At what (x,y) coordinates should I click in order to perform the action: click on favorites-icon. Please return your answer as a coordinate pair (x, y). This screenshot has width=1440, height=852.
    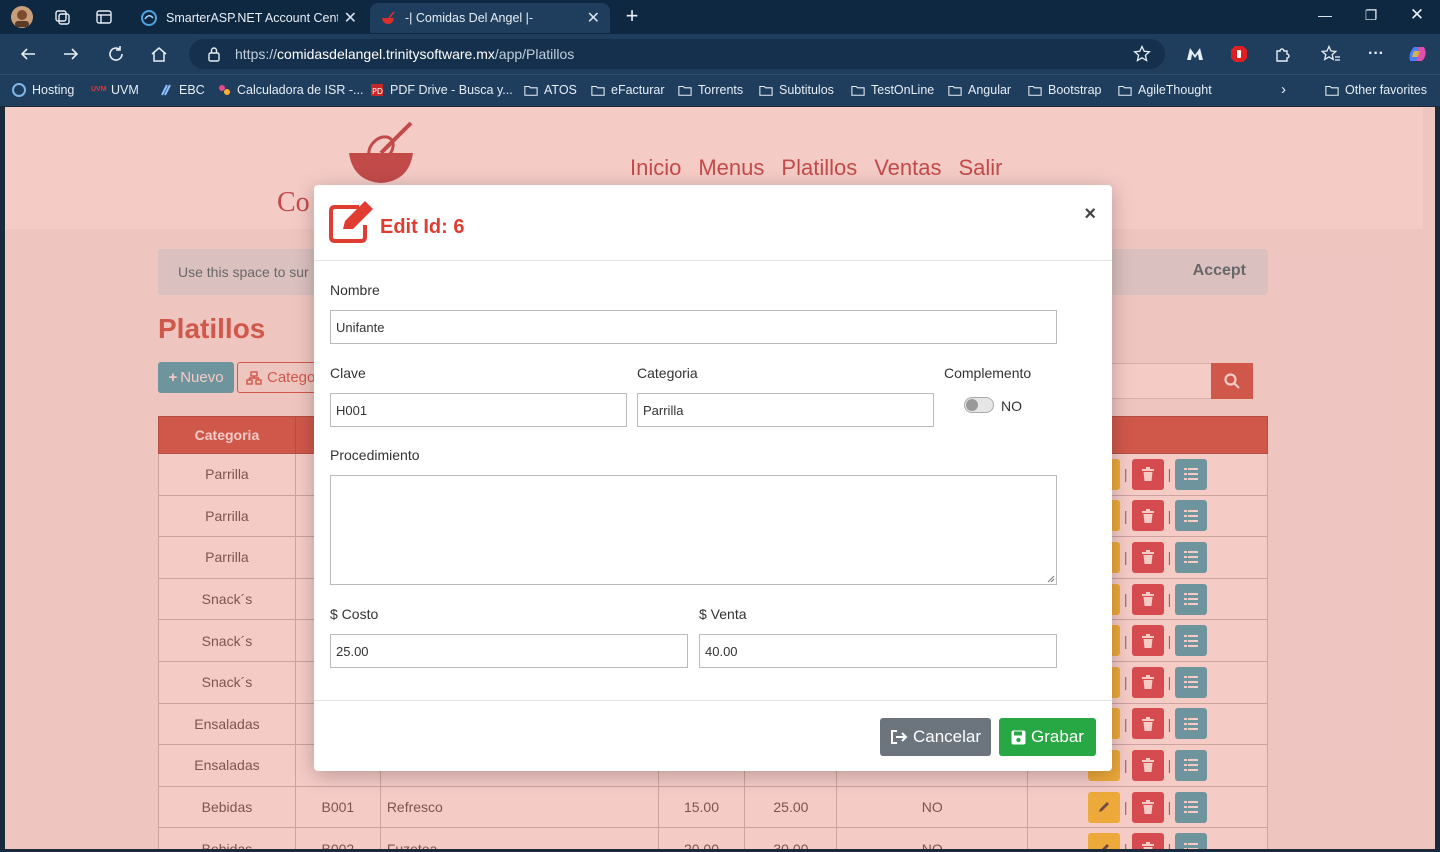
    Looking at the image, I should click on (1331, 54).